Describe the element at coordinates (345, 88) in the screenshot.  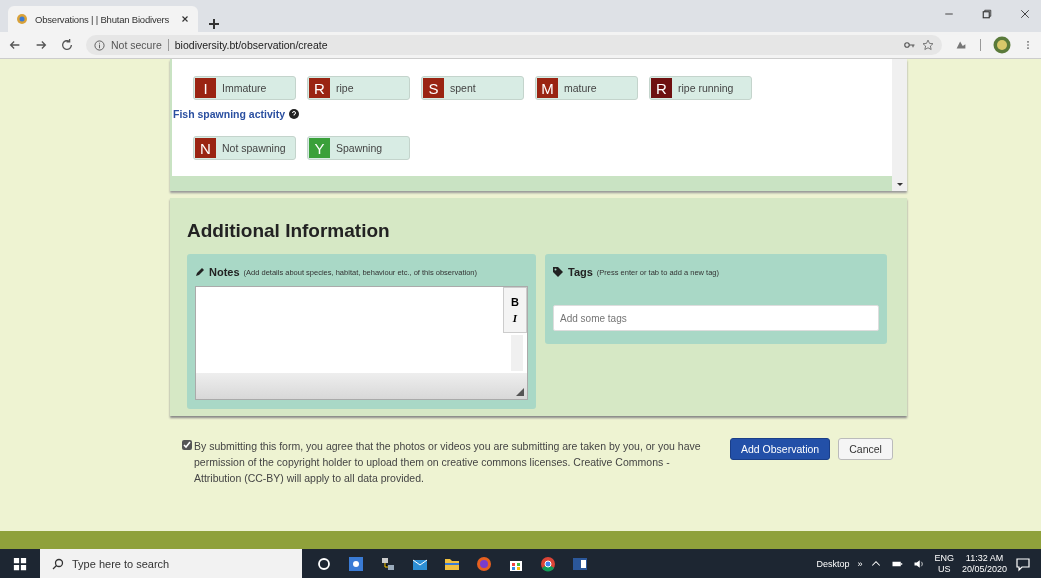
I see `option-label: ripe` at that location.